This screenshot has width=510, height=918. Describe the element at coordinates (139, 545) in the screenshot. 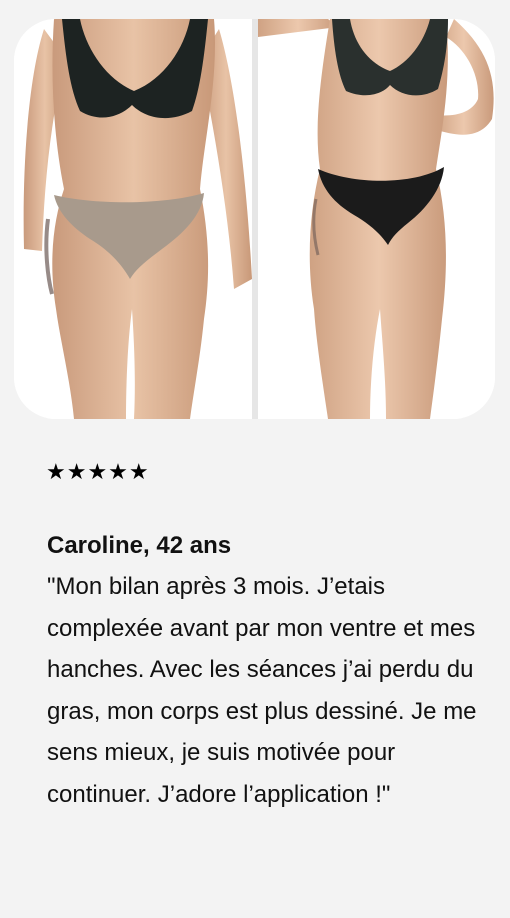

I see `testimonial-author: Caroline, 42 ans` at that location.